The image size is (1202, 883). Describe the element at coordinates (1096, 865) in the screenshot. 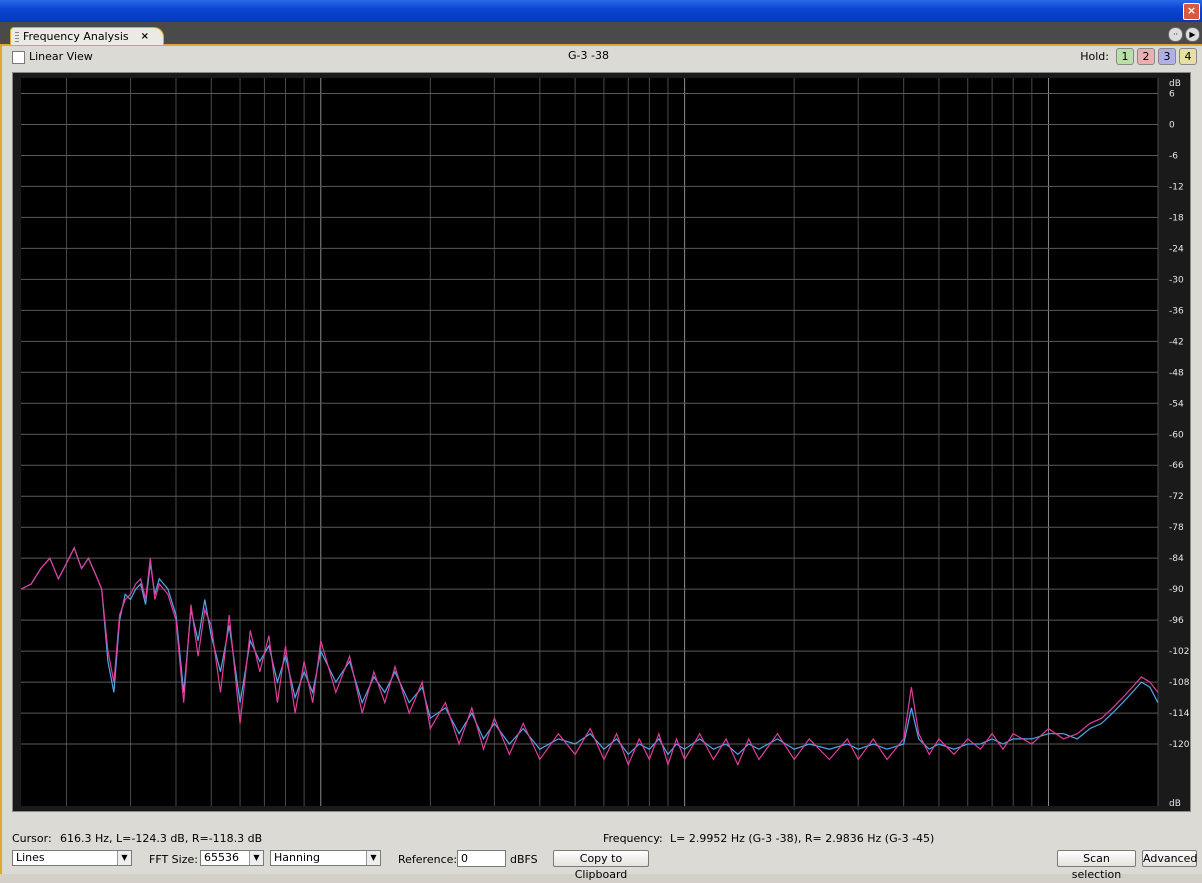

I see `scan-selection-button: Scan selection` at that location.